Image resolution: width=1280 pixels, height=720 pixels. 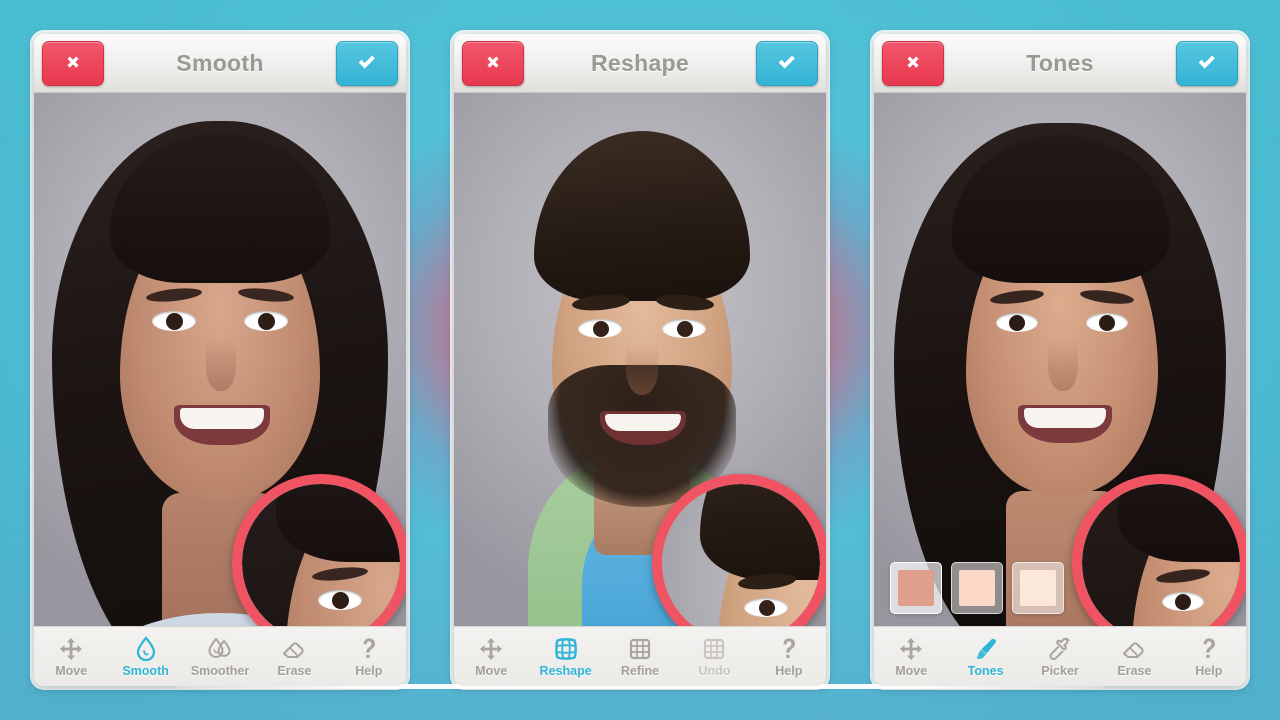 I want to click on tone-swatch-strip, so click(x=977, y=588).